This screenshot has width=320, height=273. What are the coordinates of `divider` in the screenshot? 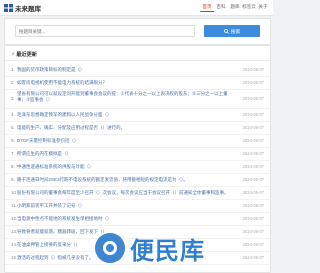 It's located at (137, 60).